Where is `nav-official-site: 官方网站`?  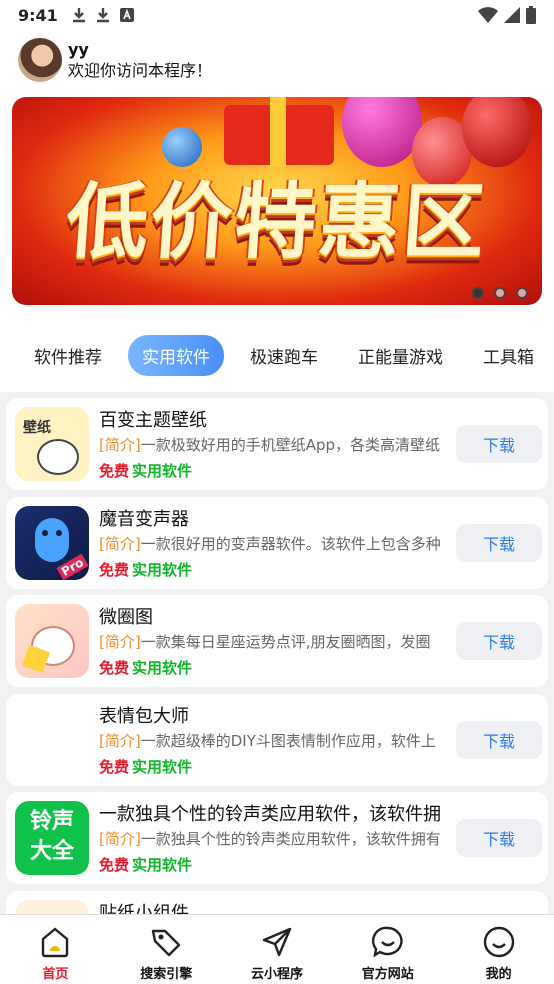 nav-official-site: 官方网站 is located at coordinates (387, 949).